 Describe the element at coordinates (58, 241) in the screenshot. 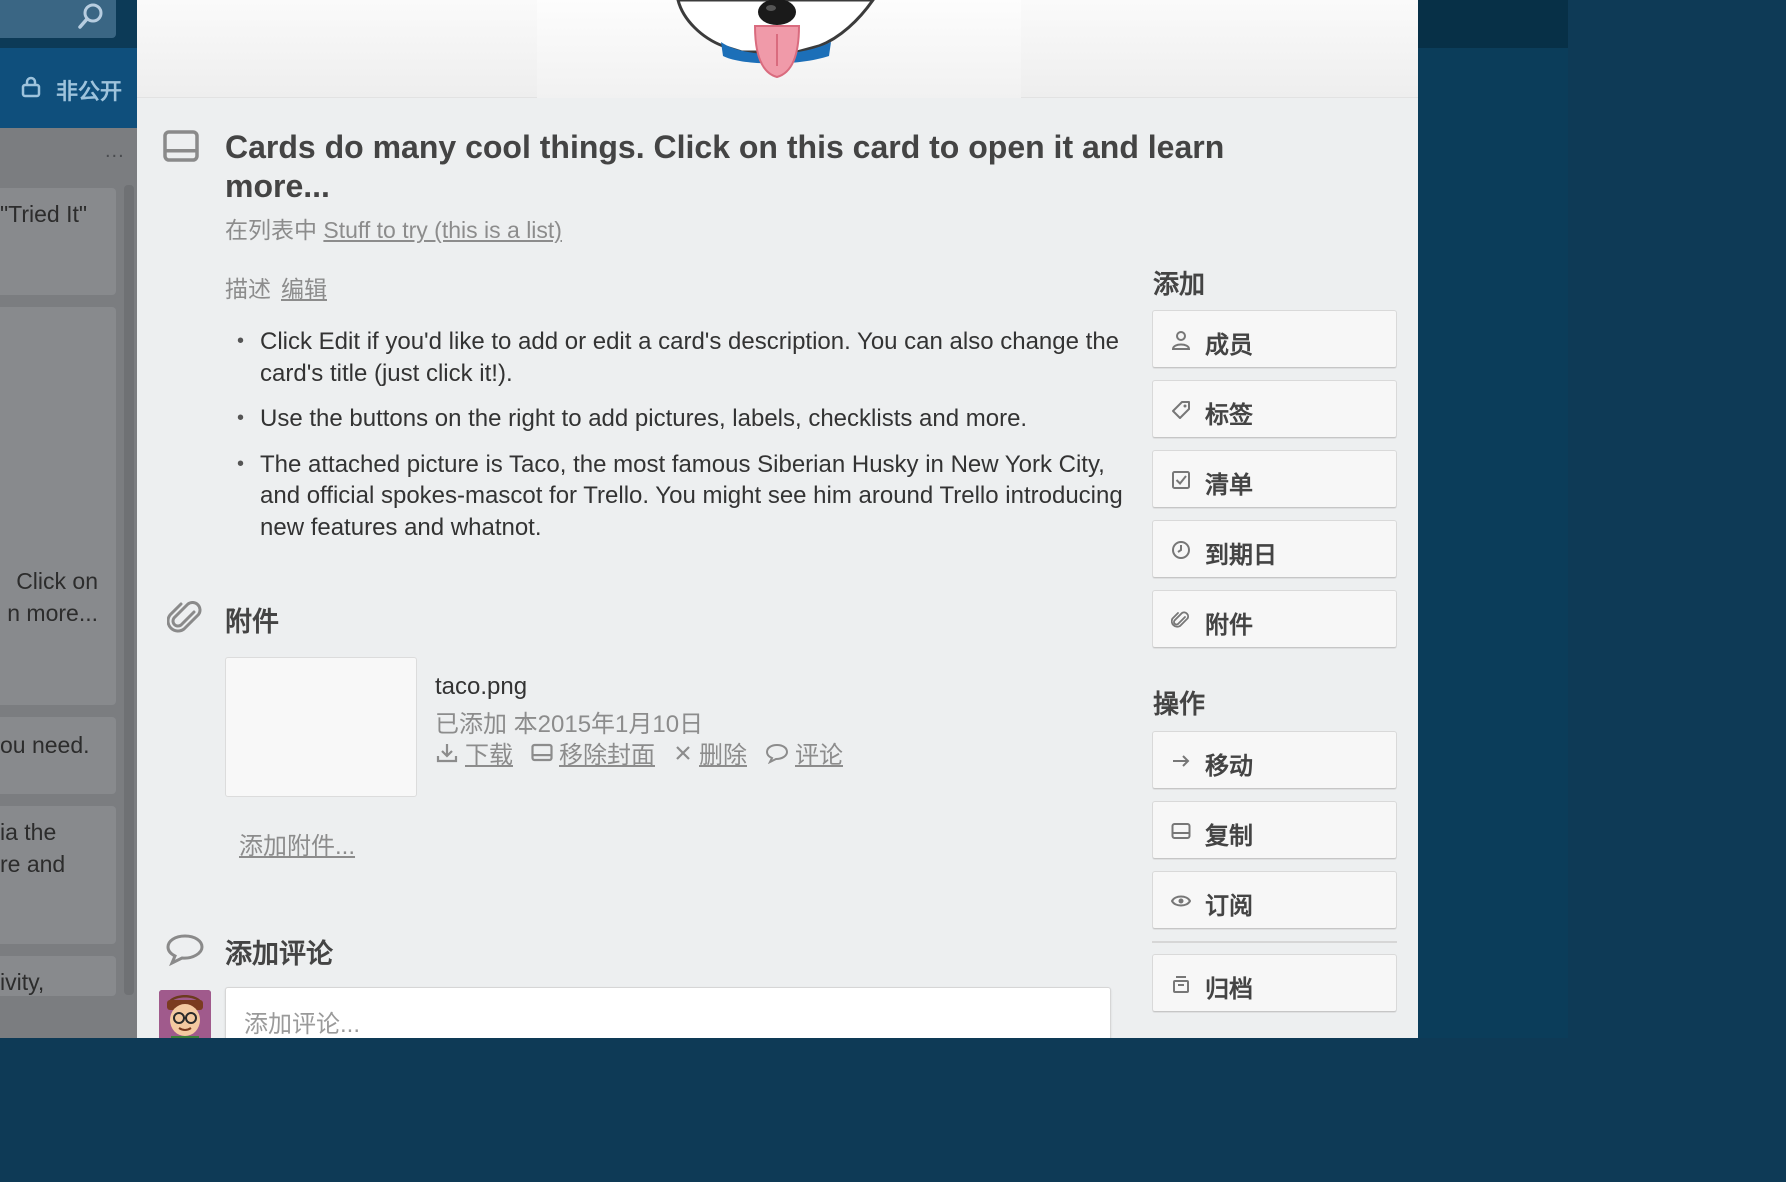

I see `list-card: "Tried It"` at that location.